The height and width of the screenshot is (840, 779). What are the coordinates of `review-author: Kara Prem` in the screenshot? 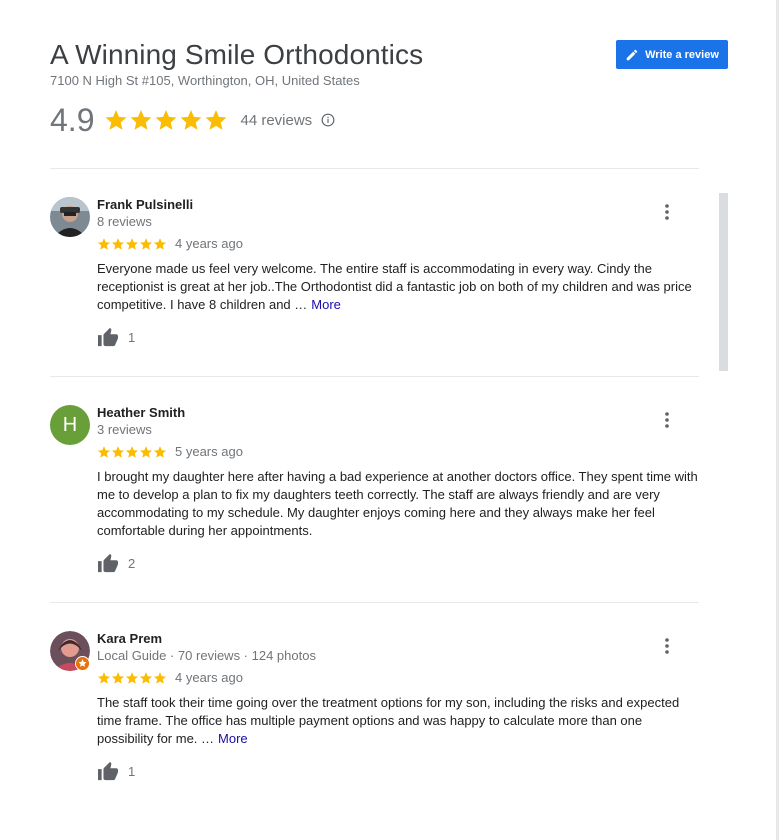 It's located at (129, 638).